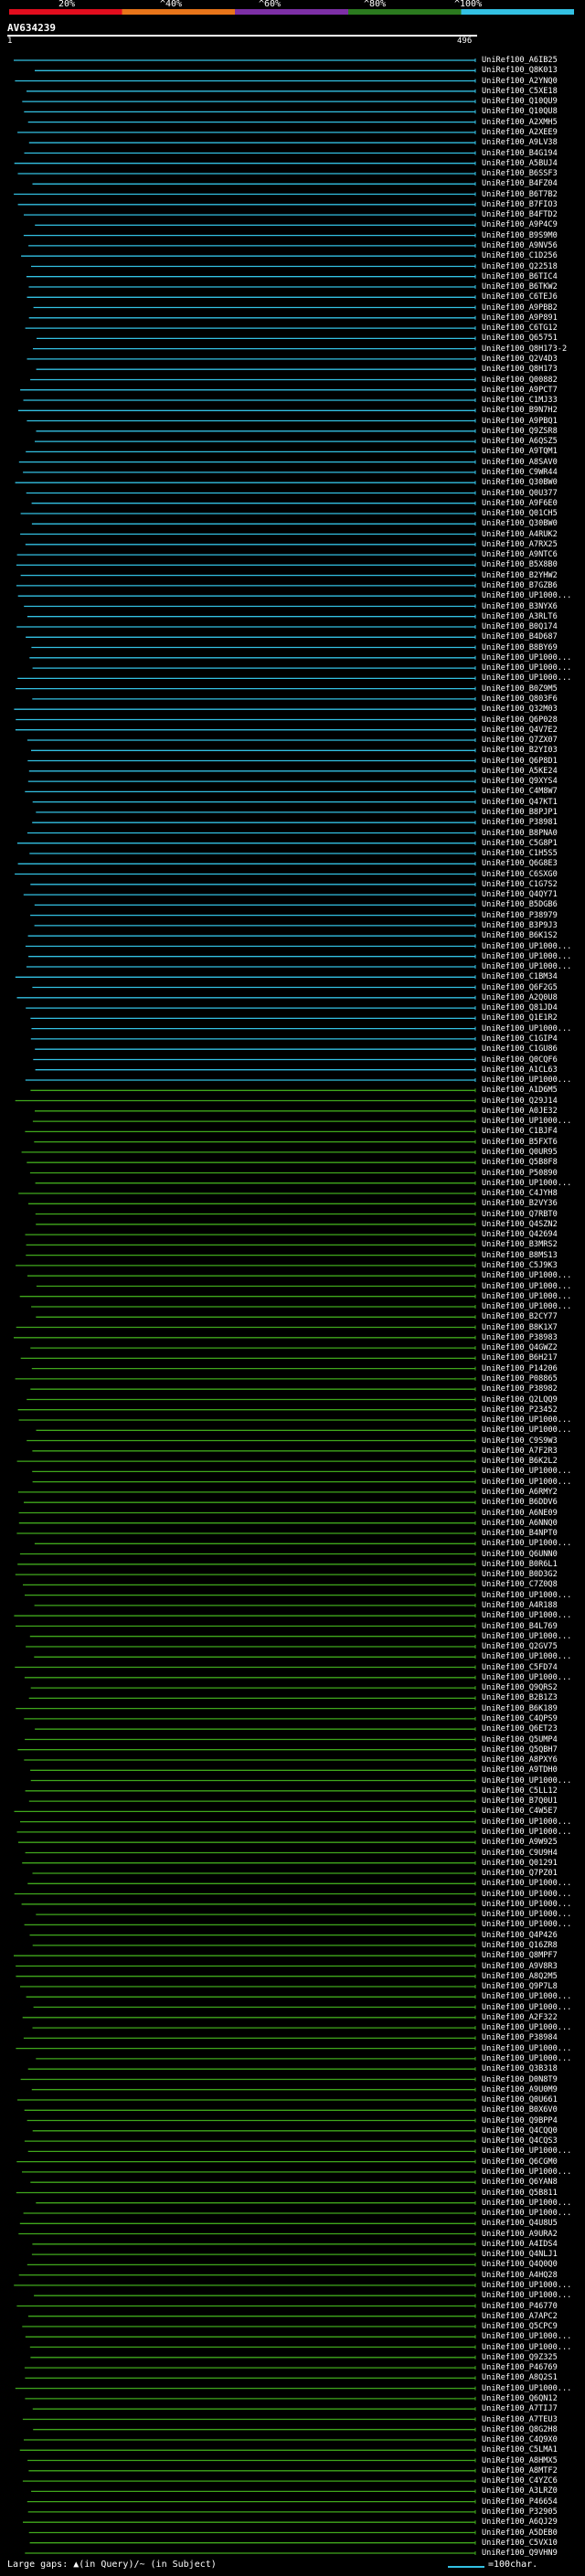  I want to click on hit-label: UniRef100_B4G194, so click(520, 153).